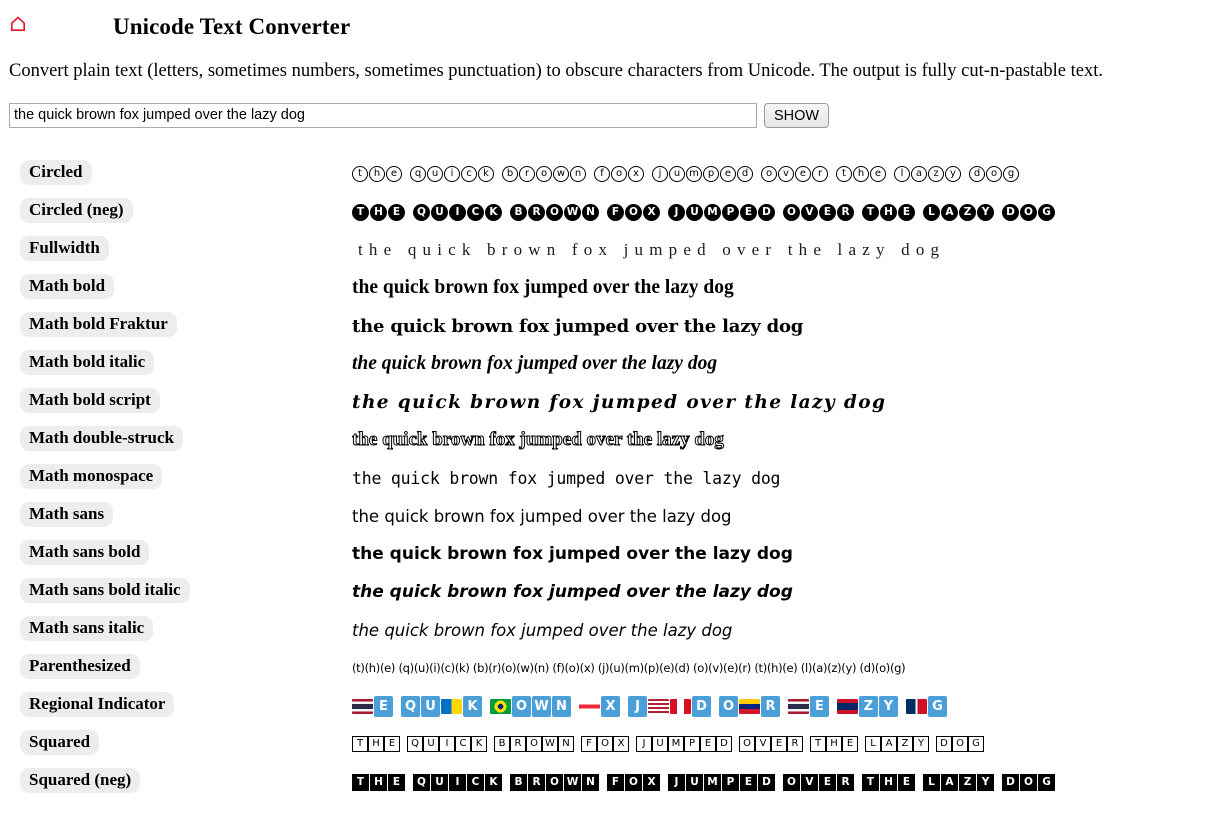 This screenshot has height=821, width=1210. What do you see at coordinates (105, 590) in the screenshot?
I see `row-label-math-sans-bold-italic: Math sans bold italic` at bounding box center [105, 590].